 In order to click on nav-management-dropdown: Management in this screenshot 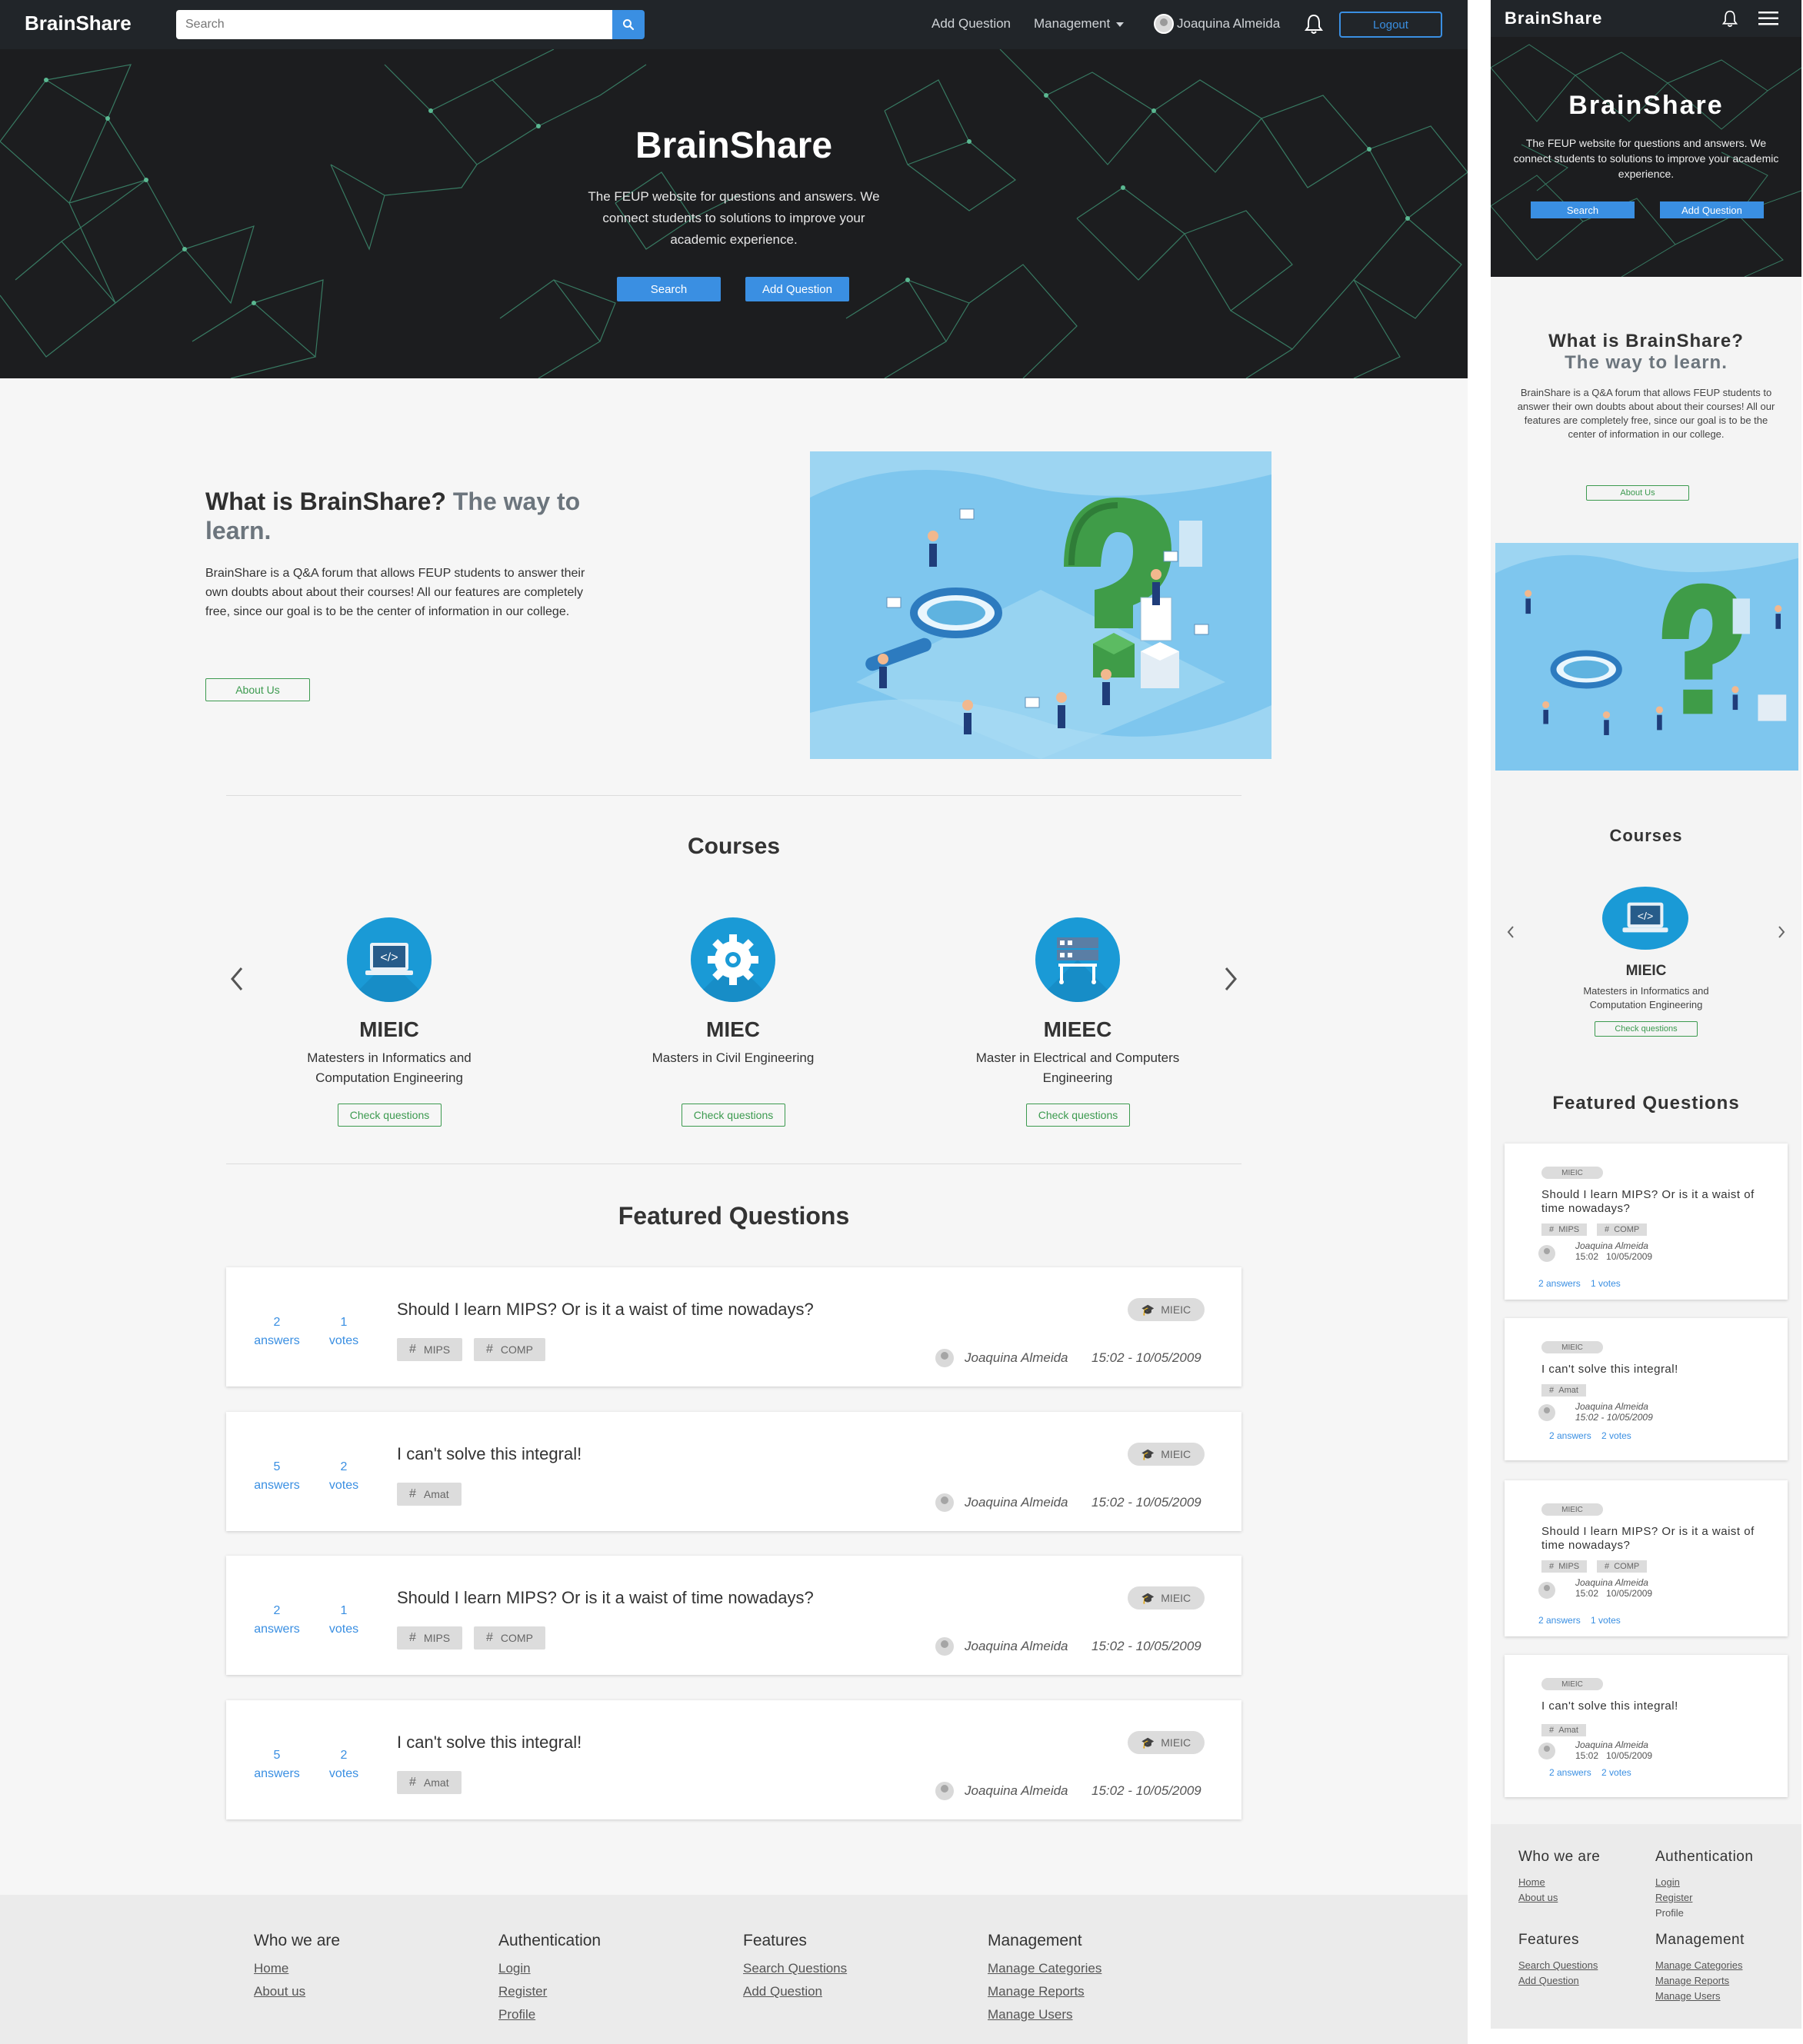, I will do `click(1079, 24)`.